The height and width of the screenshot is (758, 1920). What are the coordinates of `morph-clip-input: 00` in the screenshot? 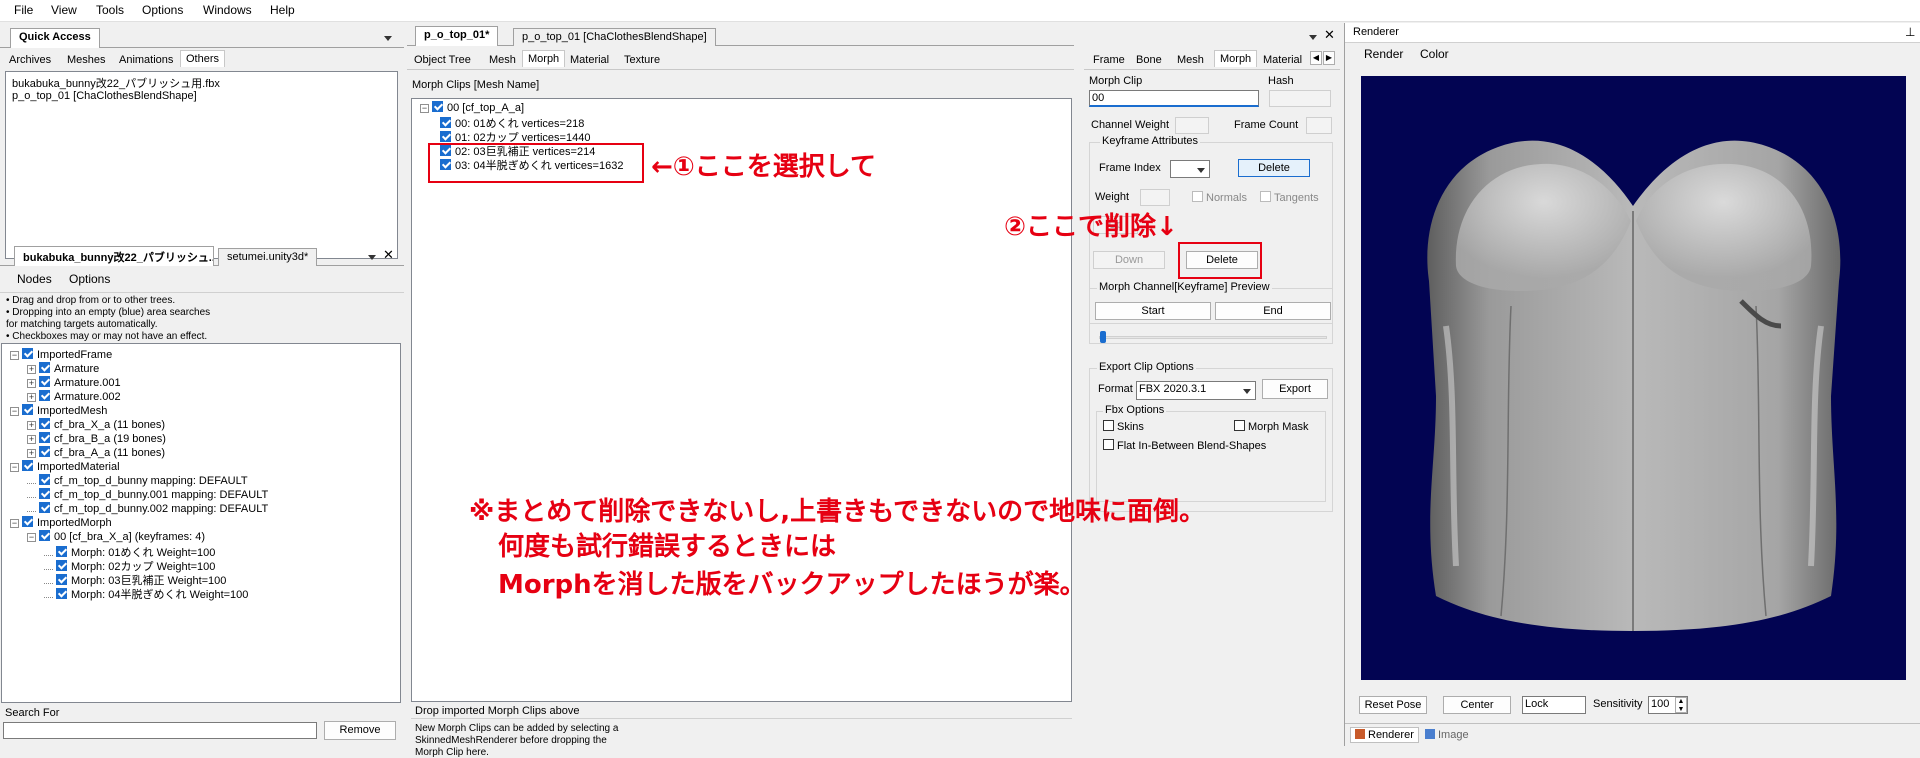 It's located at (1174, 98).